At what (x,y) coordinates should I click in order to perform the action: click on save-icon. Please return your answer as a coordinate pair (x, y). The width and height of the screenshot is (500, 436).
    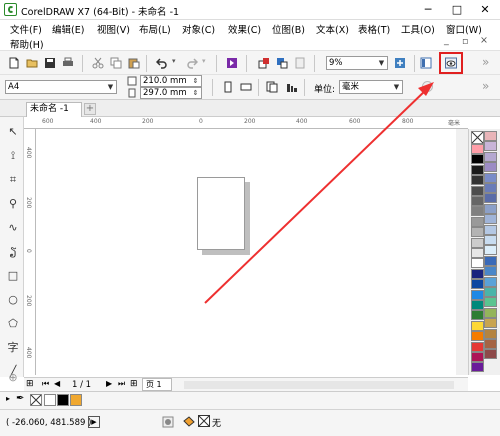
    Looking at the image, I should click on (50, 63).